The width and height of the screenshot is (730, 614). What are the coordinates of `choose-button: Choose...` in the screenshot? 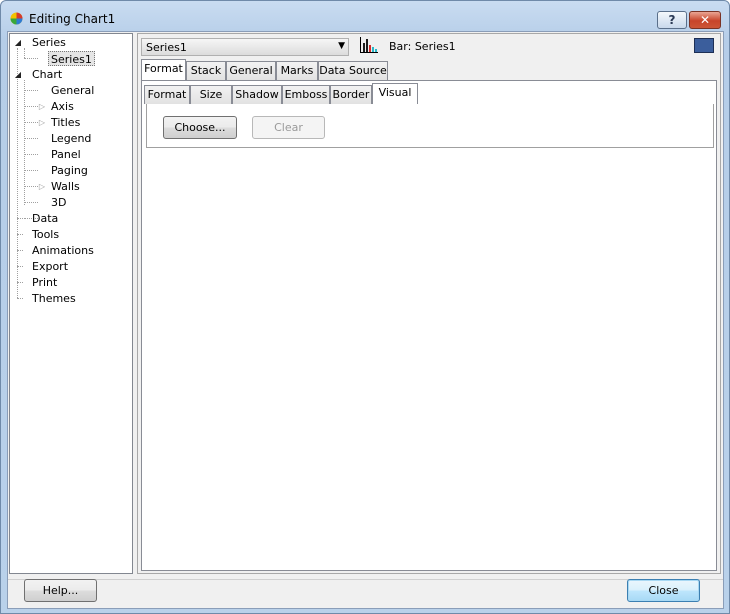 It's located at (200, 127).